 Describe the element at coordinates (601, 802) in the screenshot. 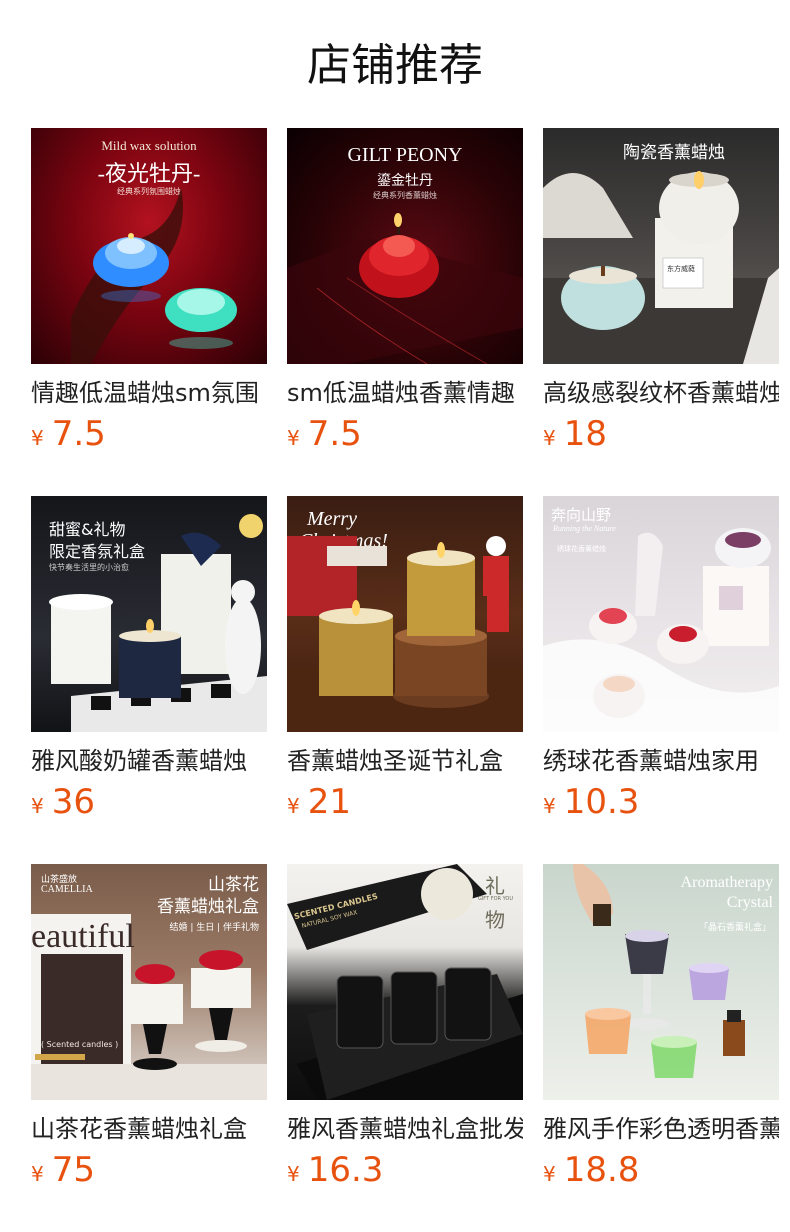

I see `price-amount: 10.3` at that location.